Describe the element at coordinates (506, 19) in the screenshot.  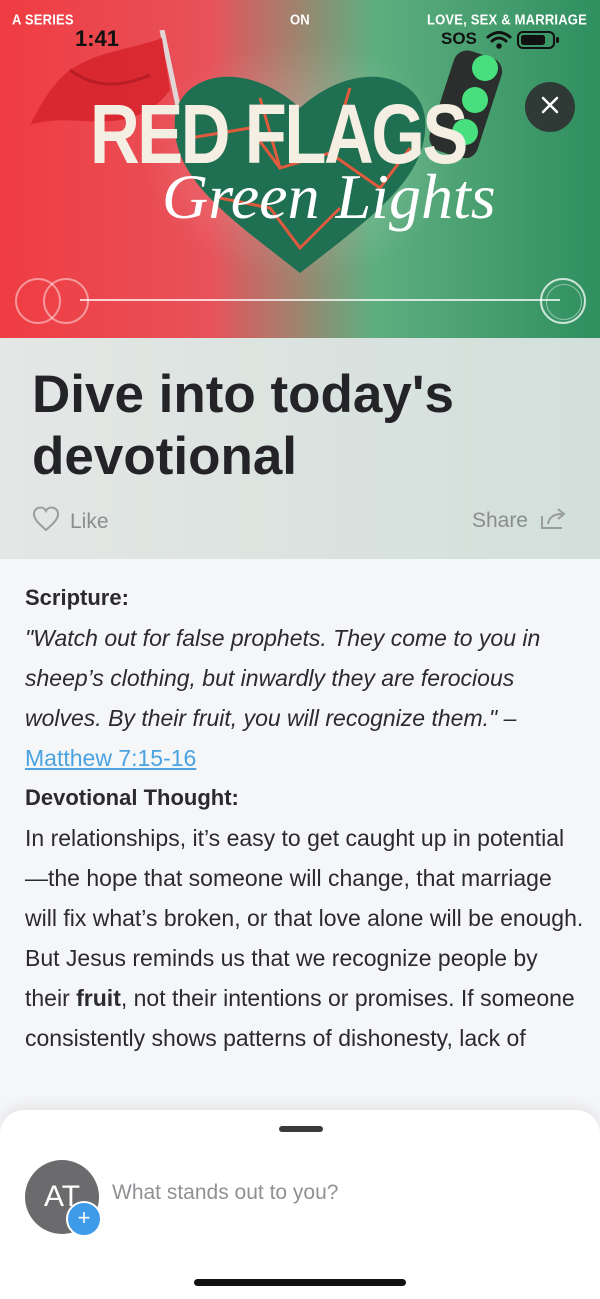
I see `series-label-right: LOVE, SEX & MARRIAGE` at that location.